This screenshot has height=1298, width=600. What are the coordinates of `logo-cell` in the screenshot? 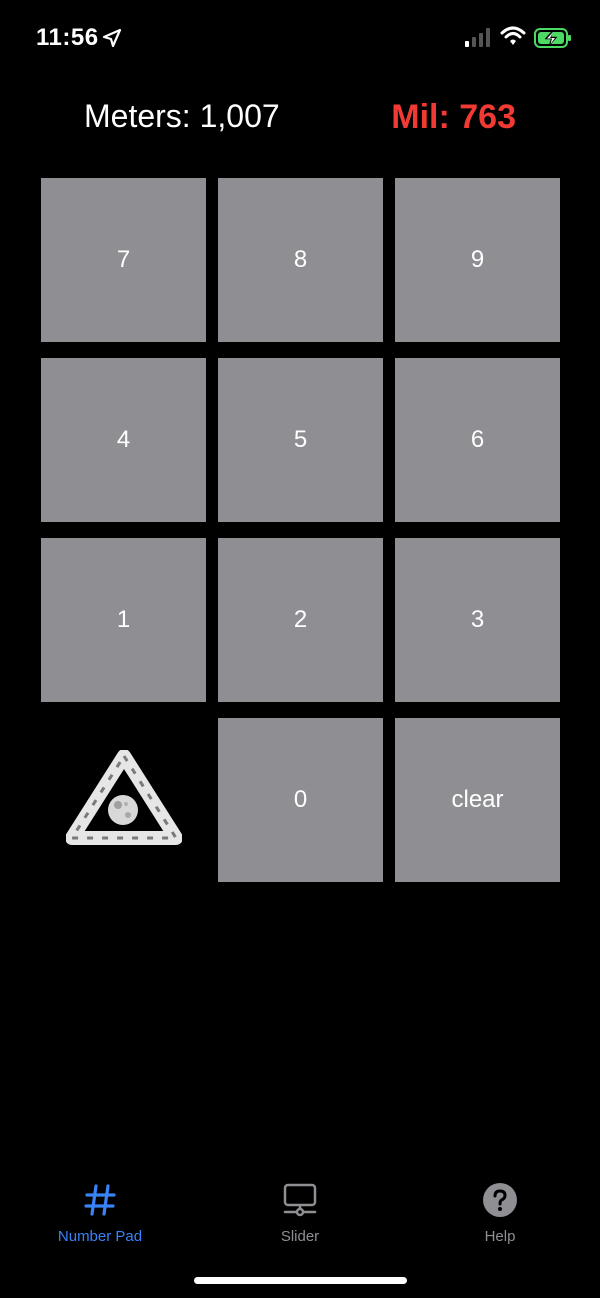 It's located at (123, 800).